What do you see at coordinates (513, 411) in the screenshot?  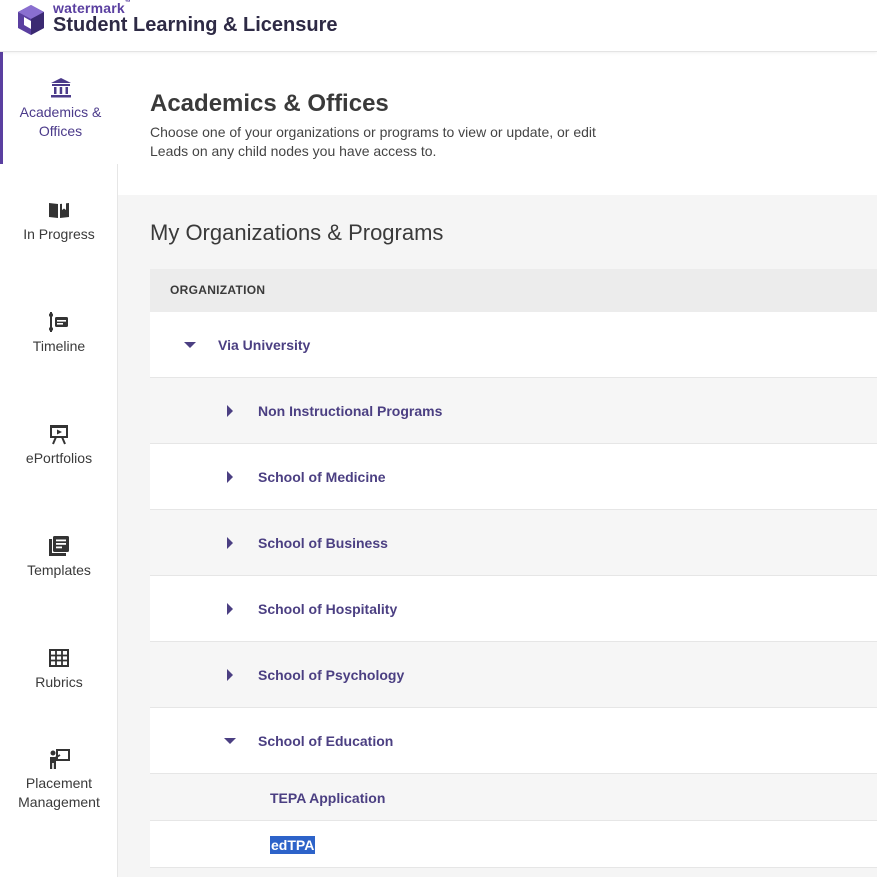 I see `table-row: Non Instructional Programs` at bounding box center [513, 411].